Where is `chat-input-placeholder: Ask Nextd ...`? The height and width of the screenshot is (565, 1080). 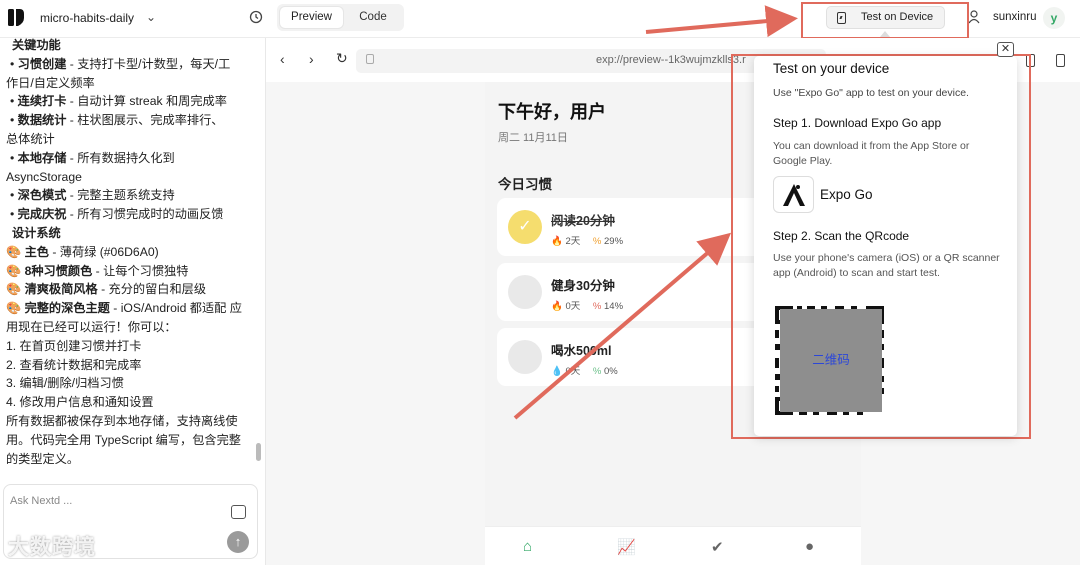
chat-input-placeholder: Ask Nextd ... is located at coordinates (41, 501).